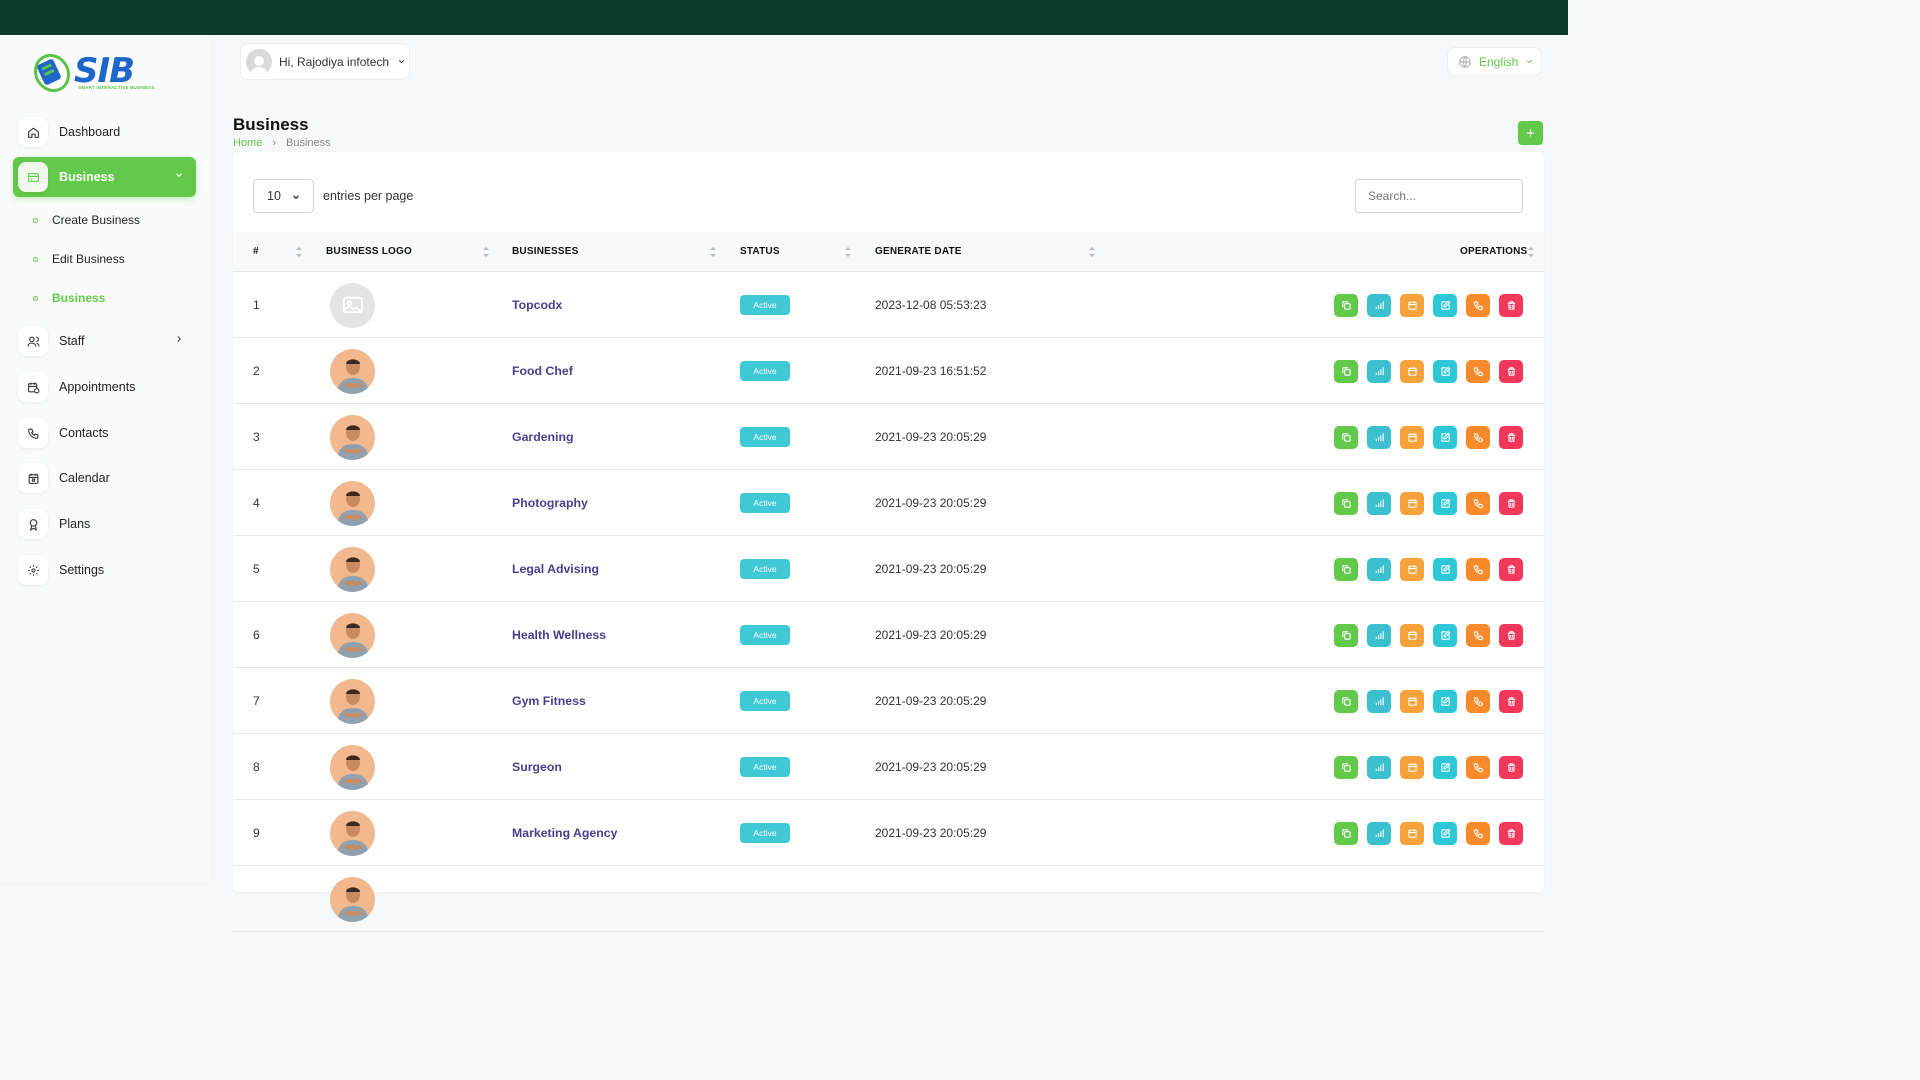  Describe the element at coordinates (104, 387) in the screenshot. I see `sidebar-item-appointments: Appointments` at that location.